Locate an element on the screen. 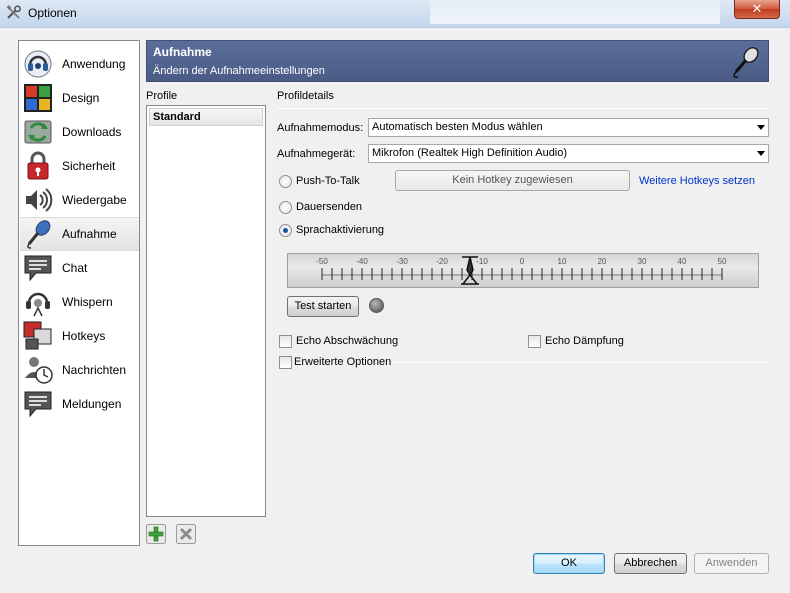 The height and width of the screenshot is (593, 790). sidebar-item-label: Nachrichten is located at coordinates (94, 370).